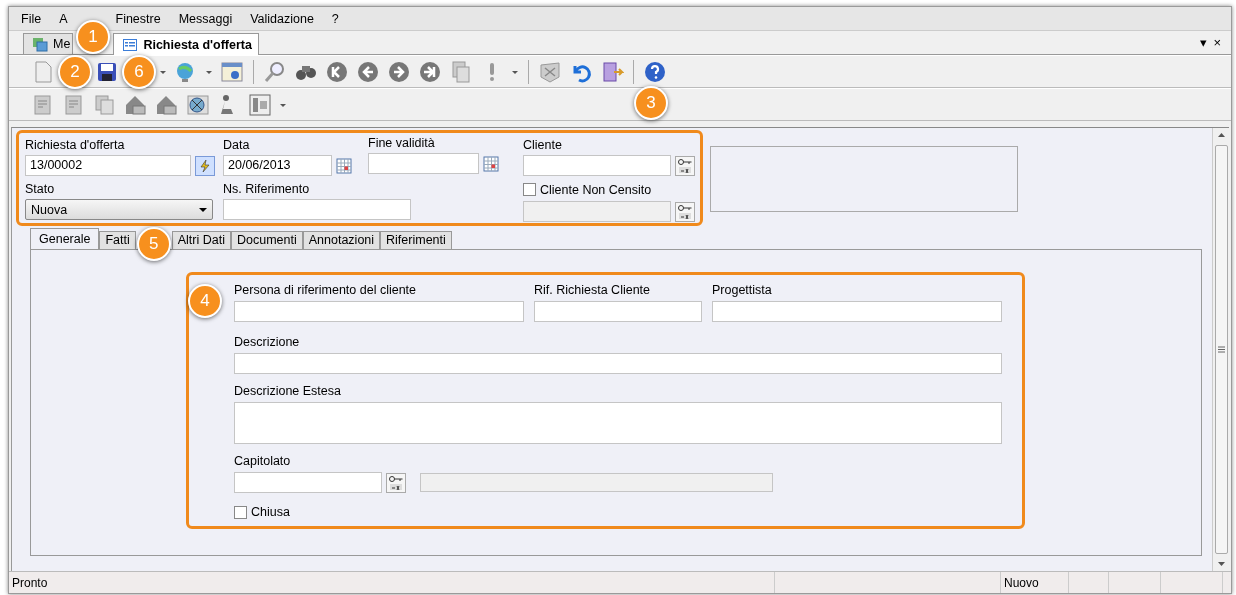 The height and width of the screenshot is (595, 1236). What do you see at coordinates (105, 104) in the screenshot?
I see `copy-icon` at bounding box center [105, 104].